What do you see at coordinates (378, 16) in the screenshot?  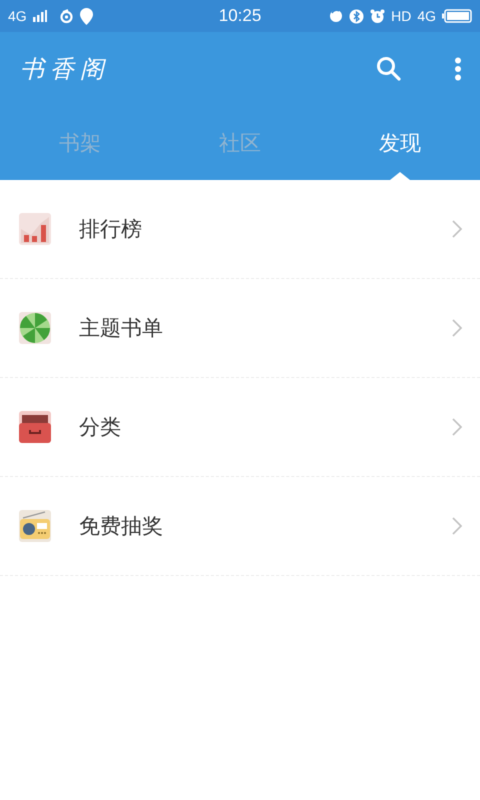 I see `alarm-icon` at bounding box center [378, 16].